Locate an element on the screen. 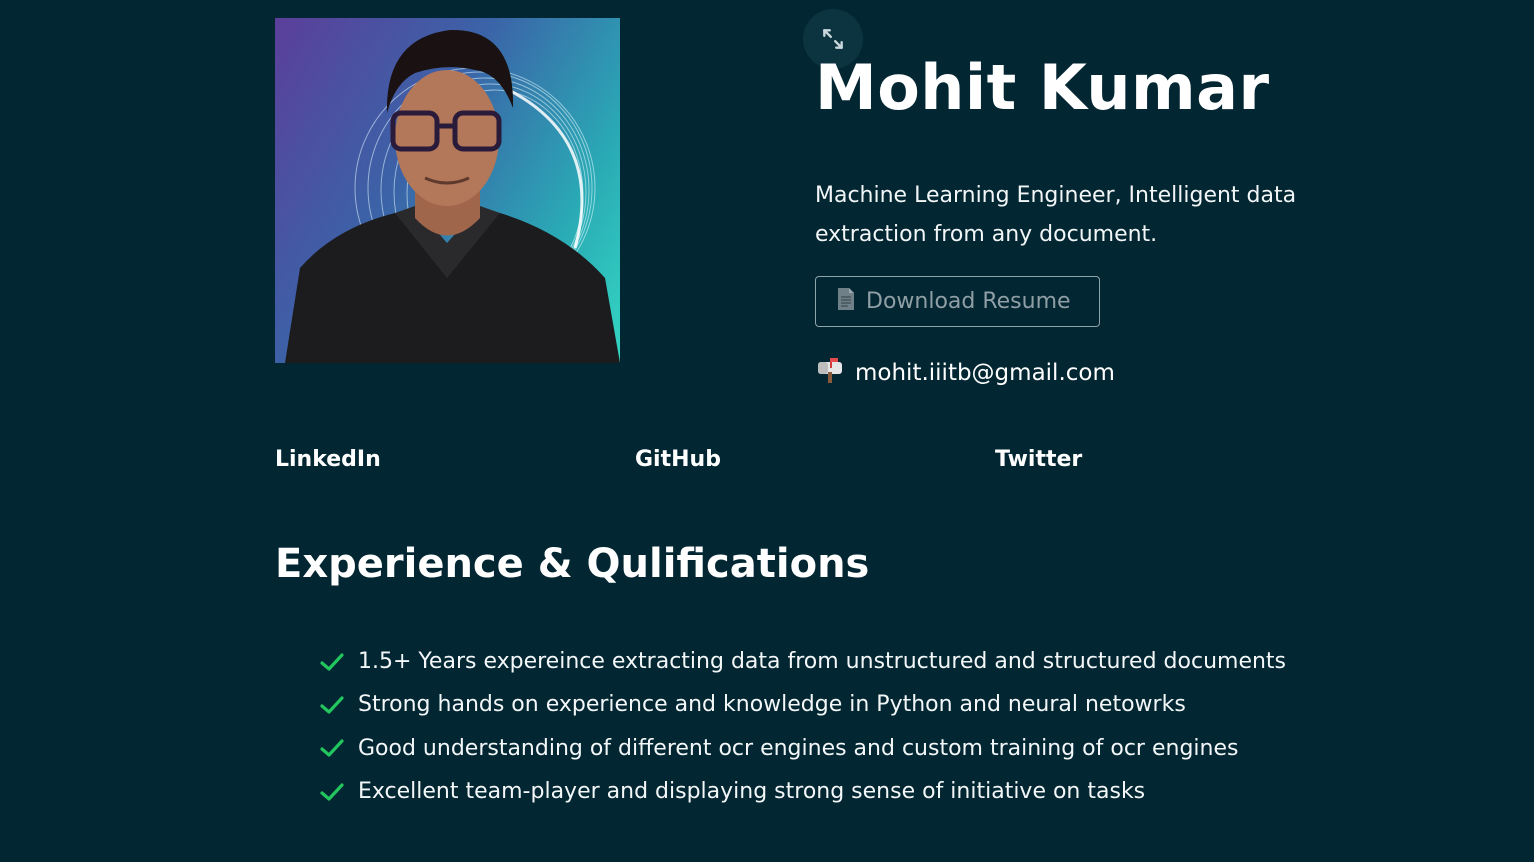  document-icon is located at coordinates (846, 302).